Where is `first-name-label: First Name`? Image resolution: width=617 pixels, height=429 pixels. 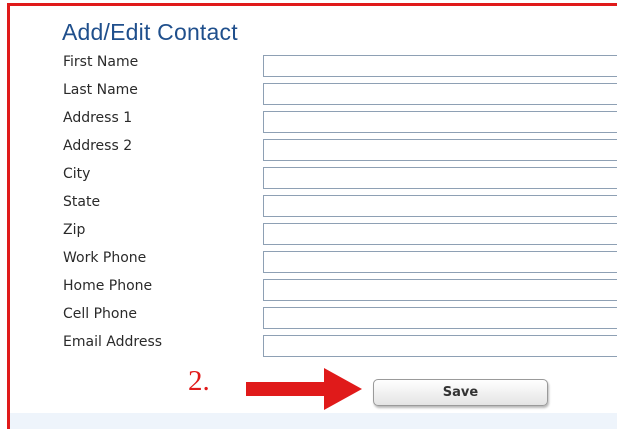
first-name-label: First Name is located at coordinates (101, 62).